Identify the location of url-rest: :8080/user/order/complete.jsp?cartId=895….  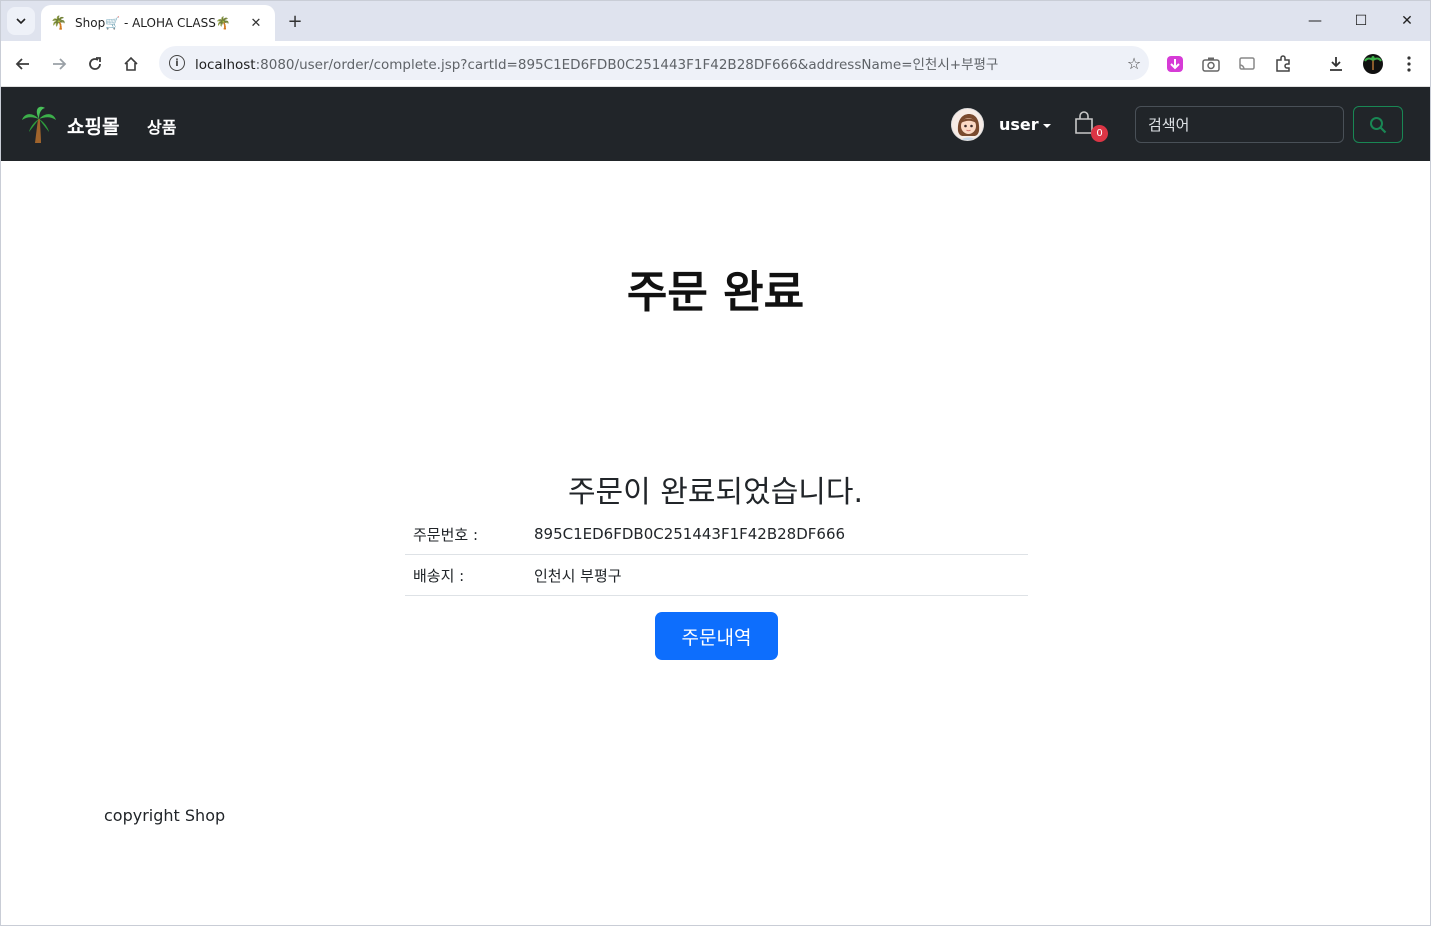
(627, 65).